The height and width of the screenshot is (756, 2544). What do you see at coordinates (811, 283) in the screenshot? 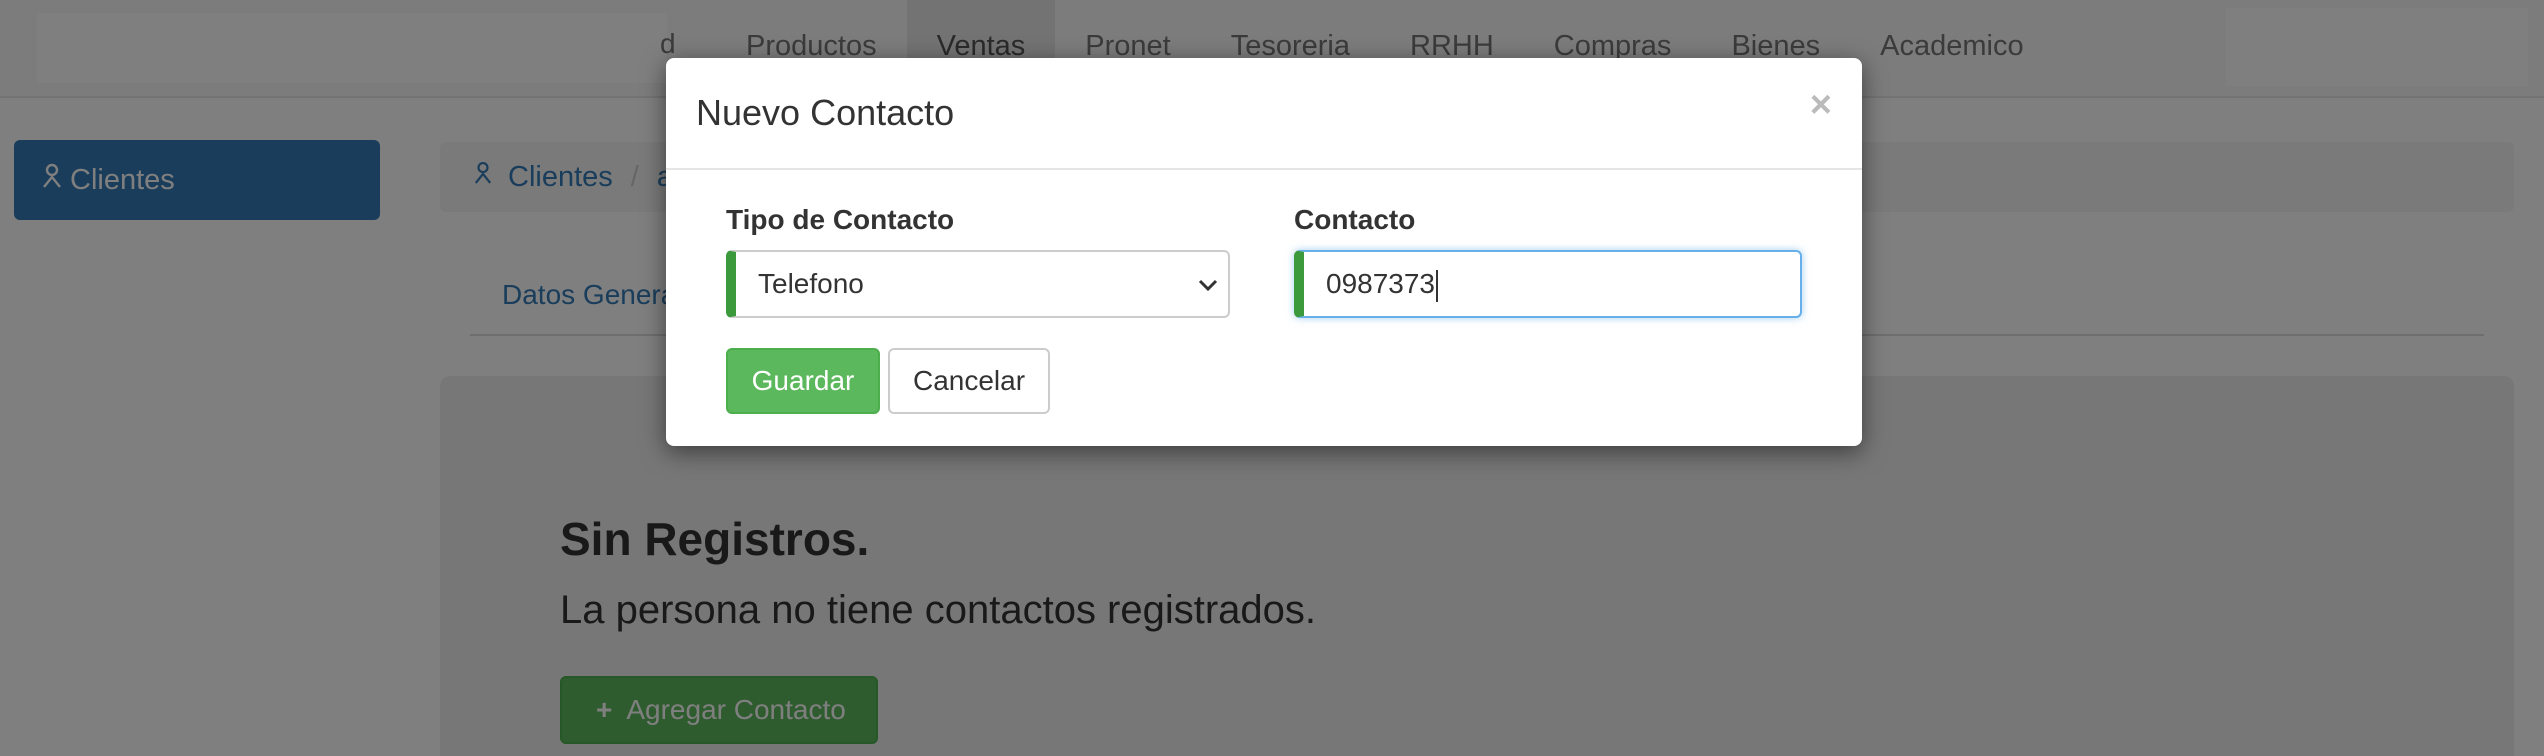
I see `contact-type-value: Telefono` at bounding box center [811, 283].